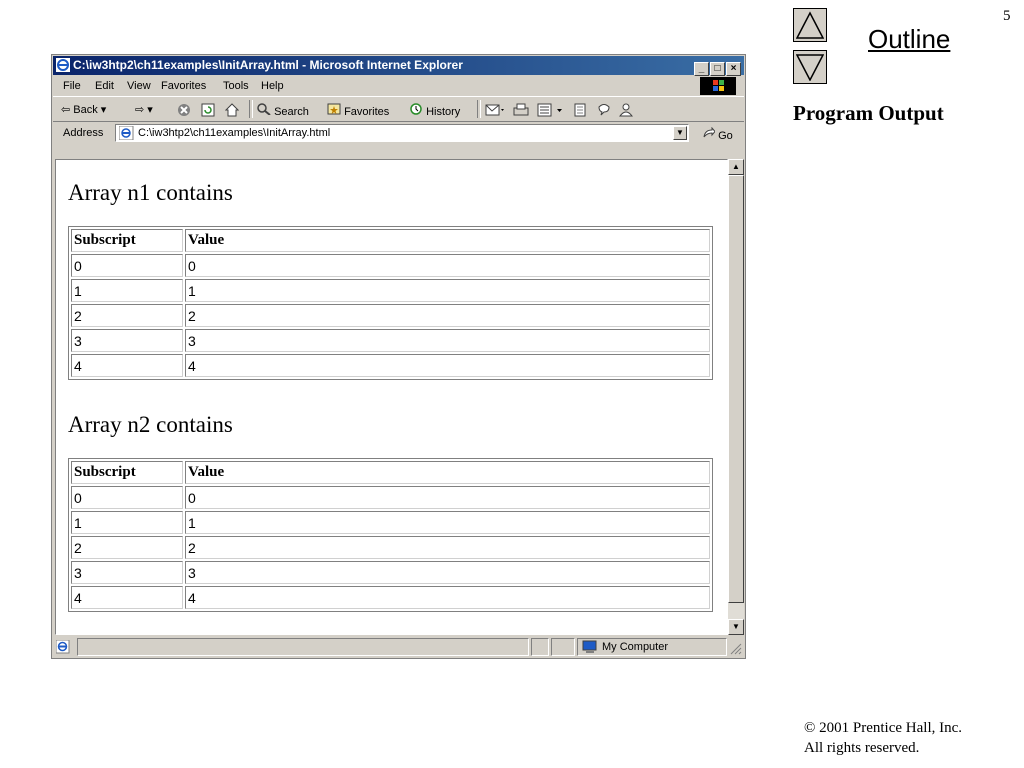 The image size is (1024, 768). Describe the element at coordinates (236, 86) in the screenshot. I see `menu-tools: Tools` at that location.